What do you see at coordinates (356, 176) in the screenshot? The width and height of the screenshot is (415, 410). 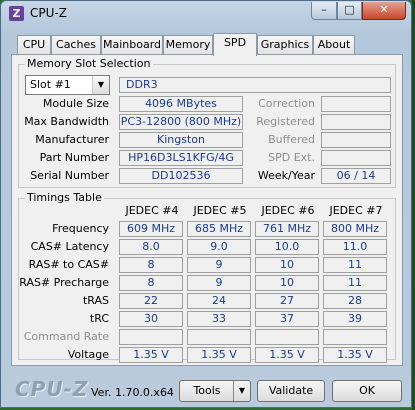 I see `week-year-value: 06 / 14` at bounding box center [356, 176].